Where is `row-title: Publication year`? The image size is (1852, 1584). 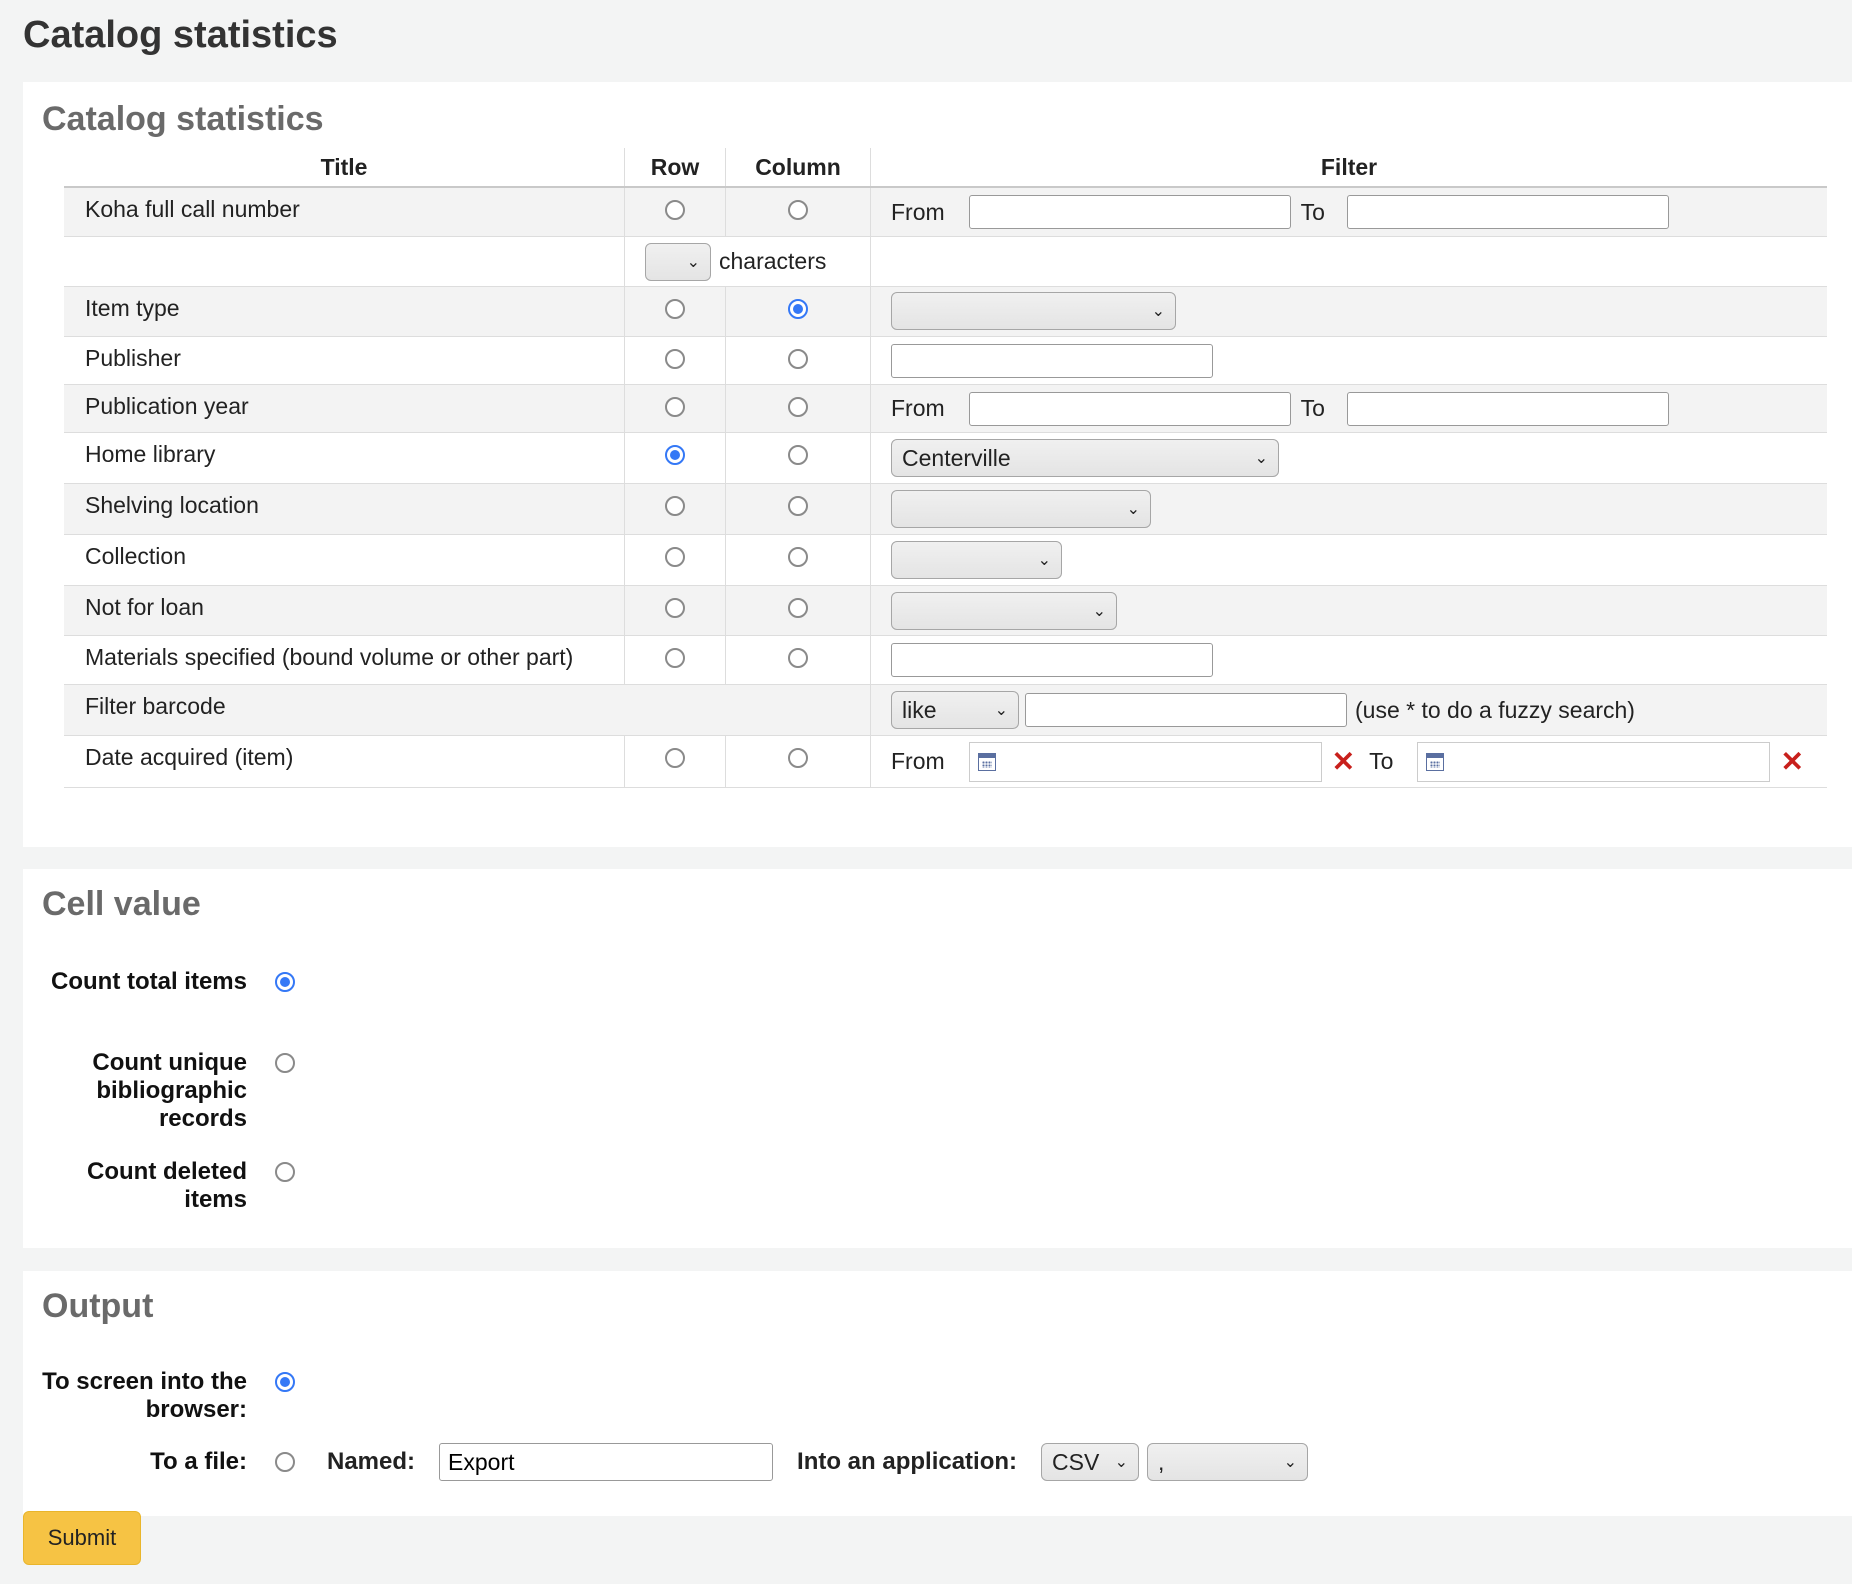
row-title: Publication year is located at coordinates (167, 406).